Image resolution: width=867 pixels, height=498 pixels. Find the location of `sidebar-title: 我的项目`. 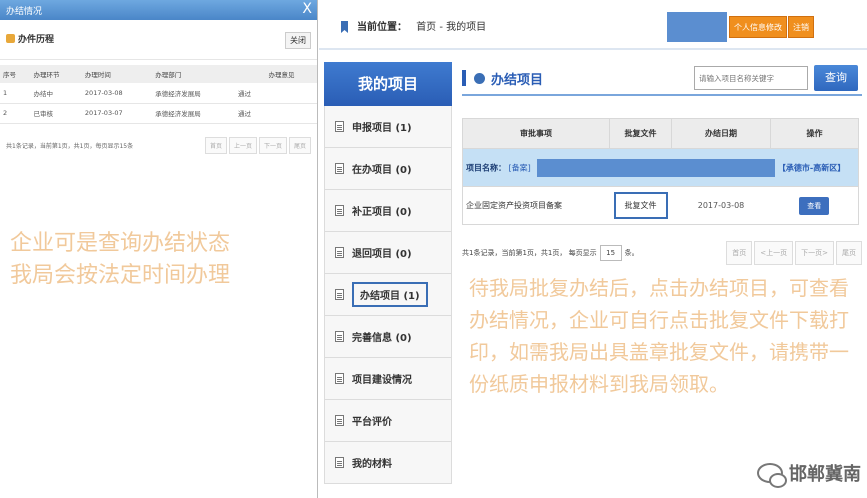

sidebar-title: 我的项目 is located at coordinates (388, 84).